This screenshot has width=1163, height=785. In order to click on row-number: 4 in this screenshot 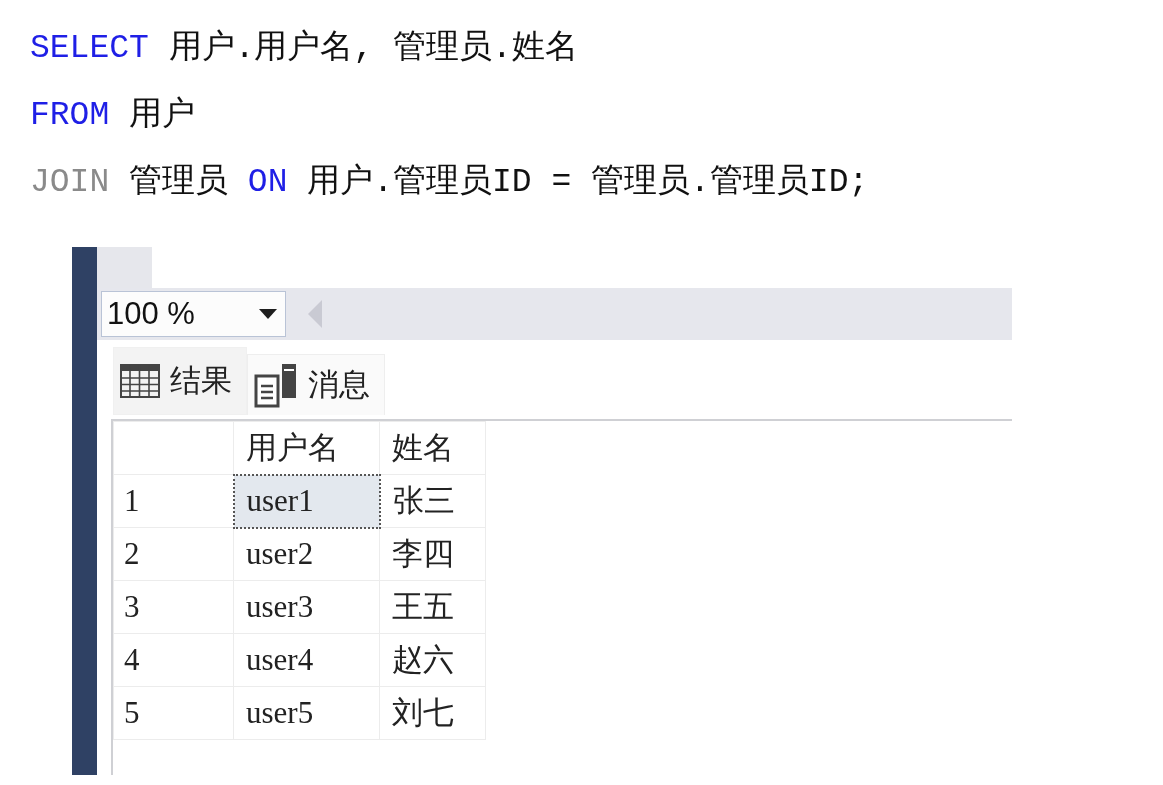, I will do `click(173, 660)`.